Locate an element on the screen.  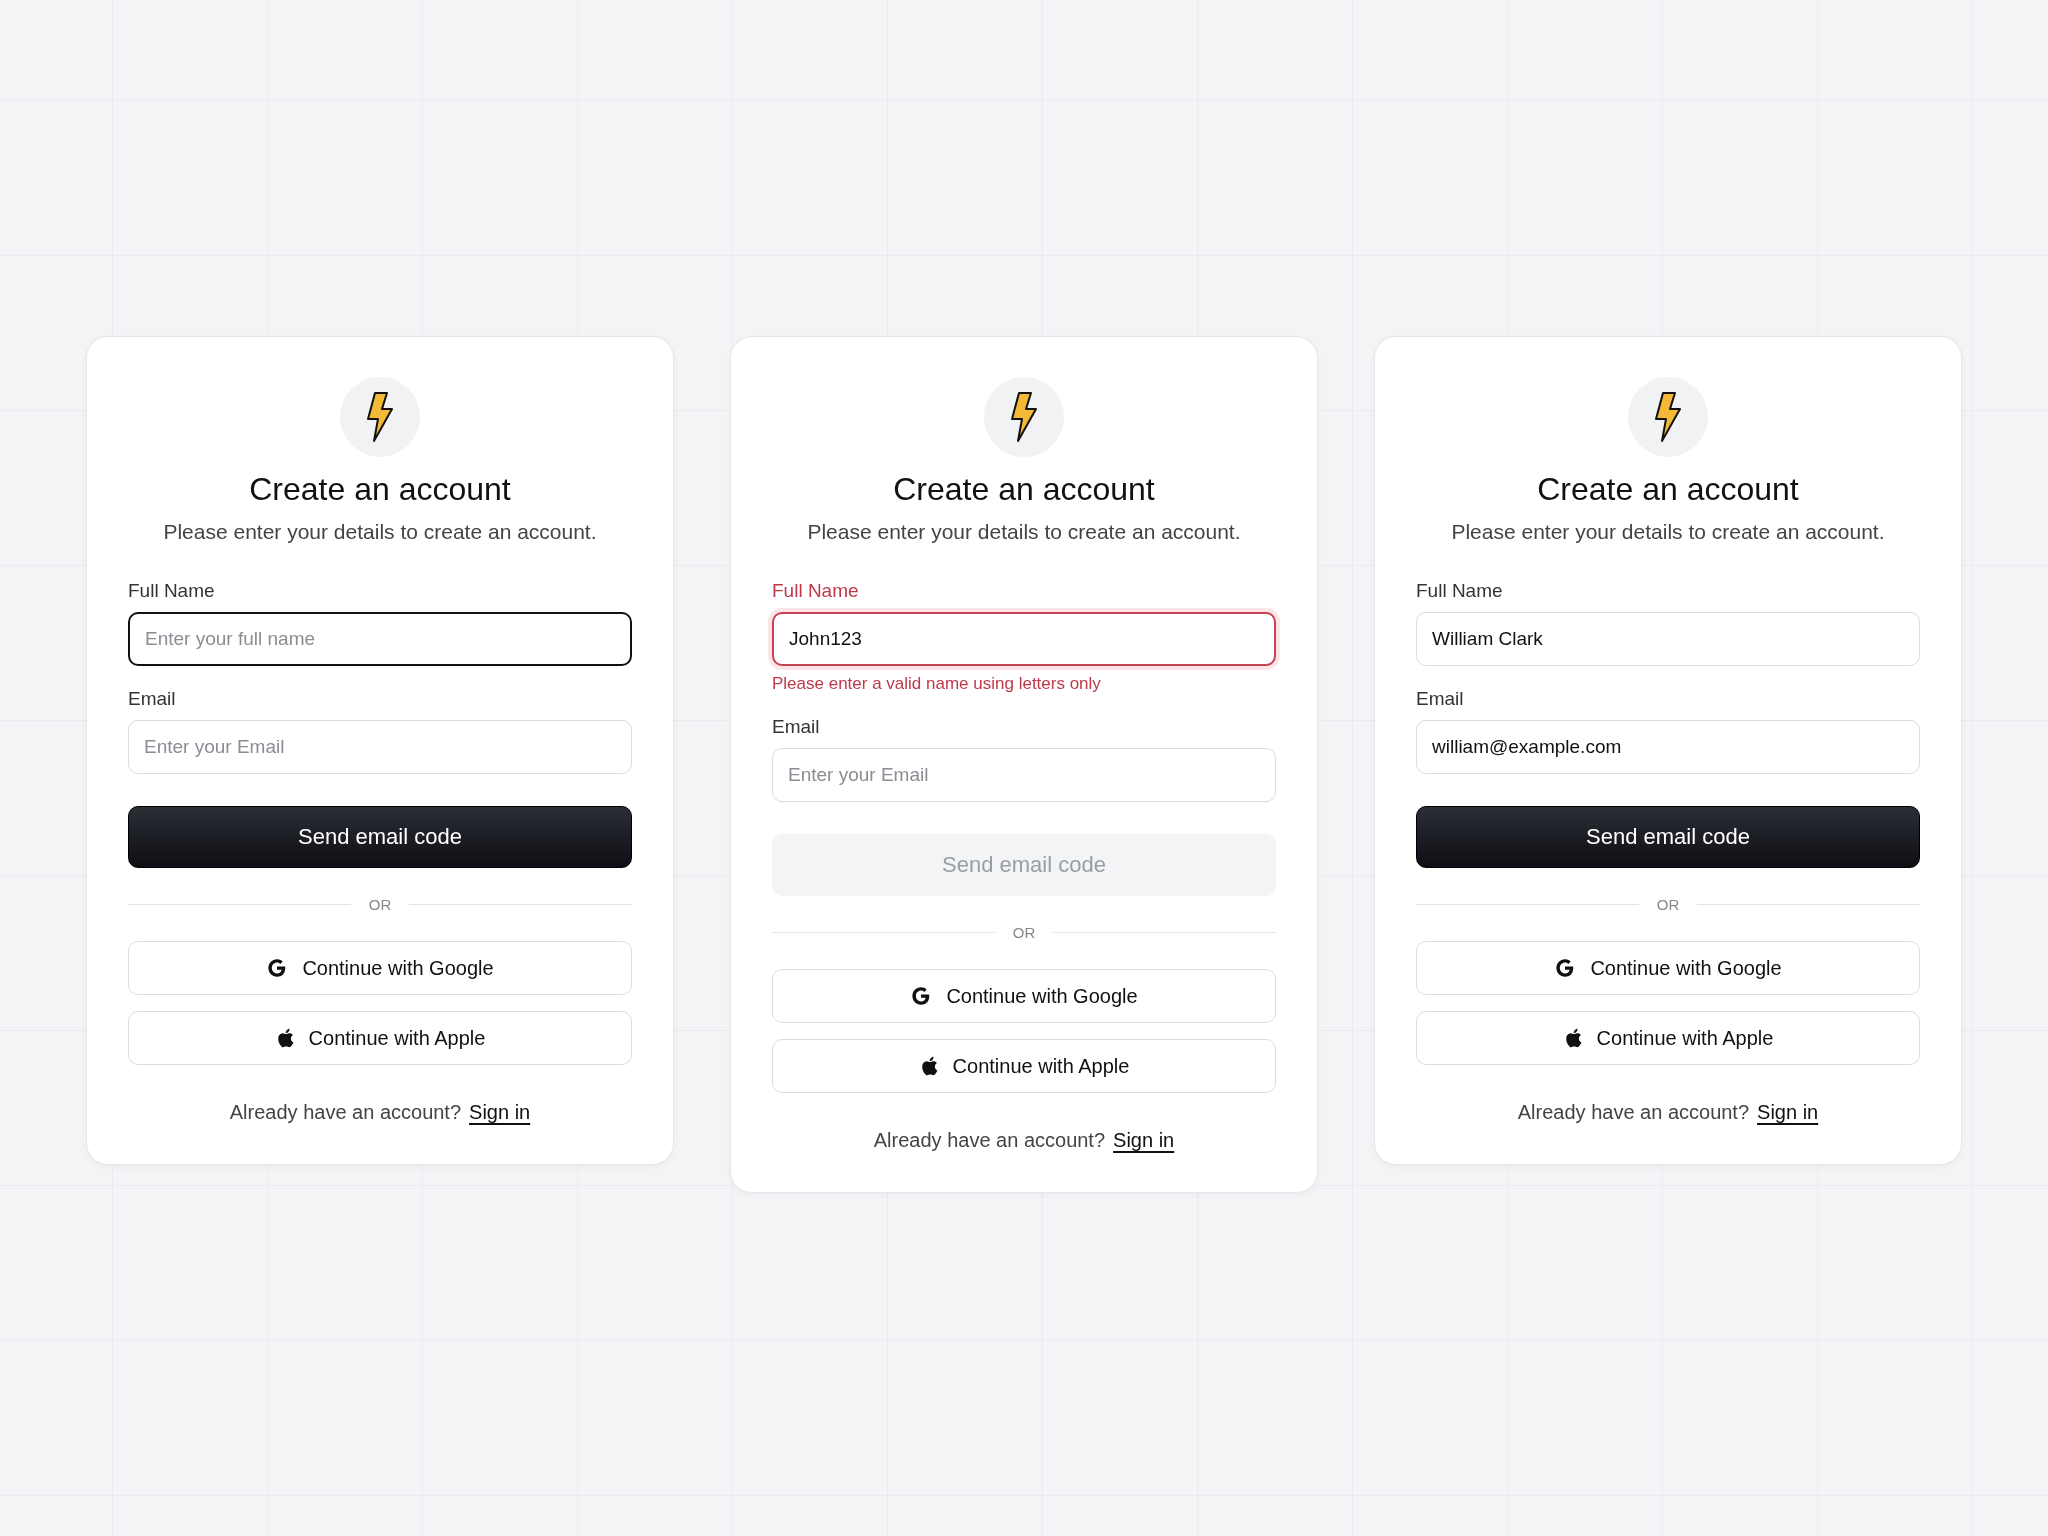
input-field: William Clark is located at coordinates (1668, 639).